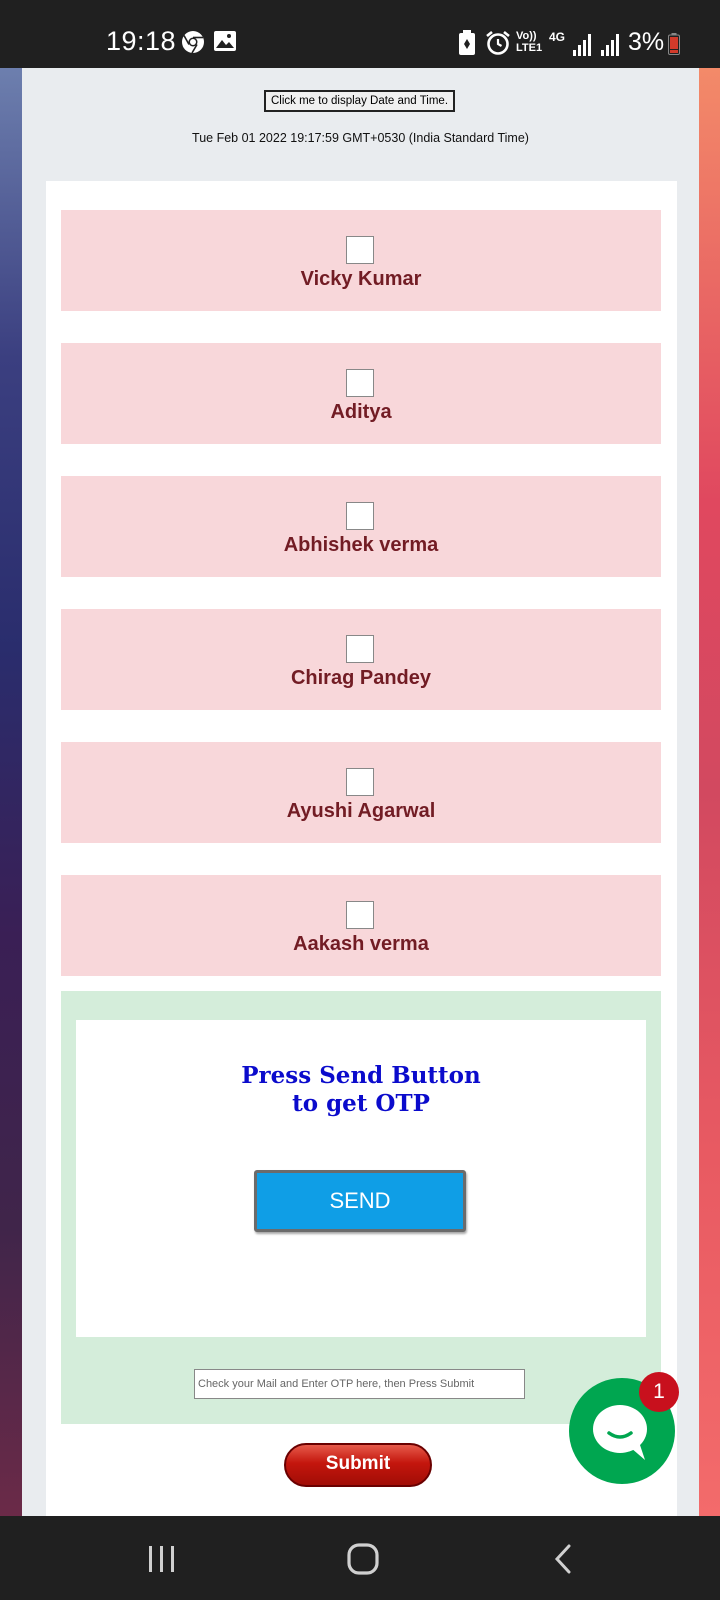 This screenshot has width=720, height=1600. What do you see at coordinates (709, 792) in the screenshot?
I see `wallpaper-right` at bounding box center [709, 792].